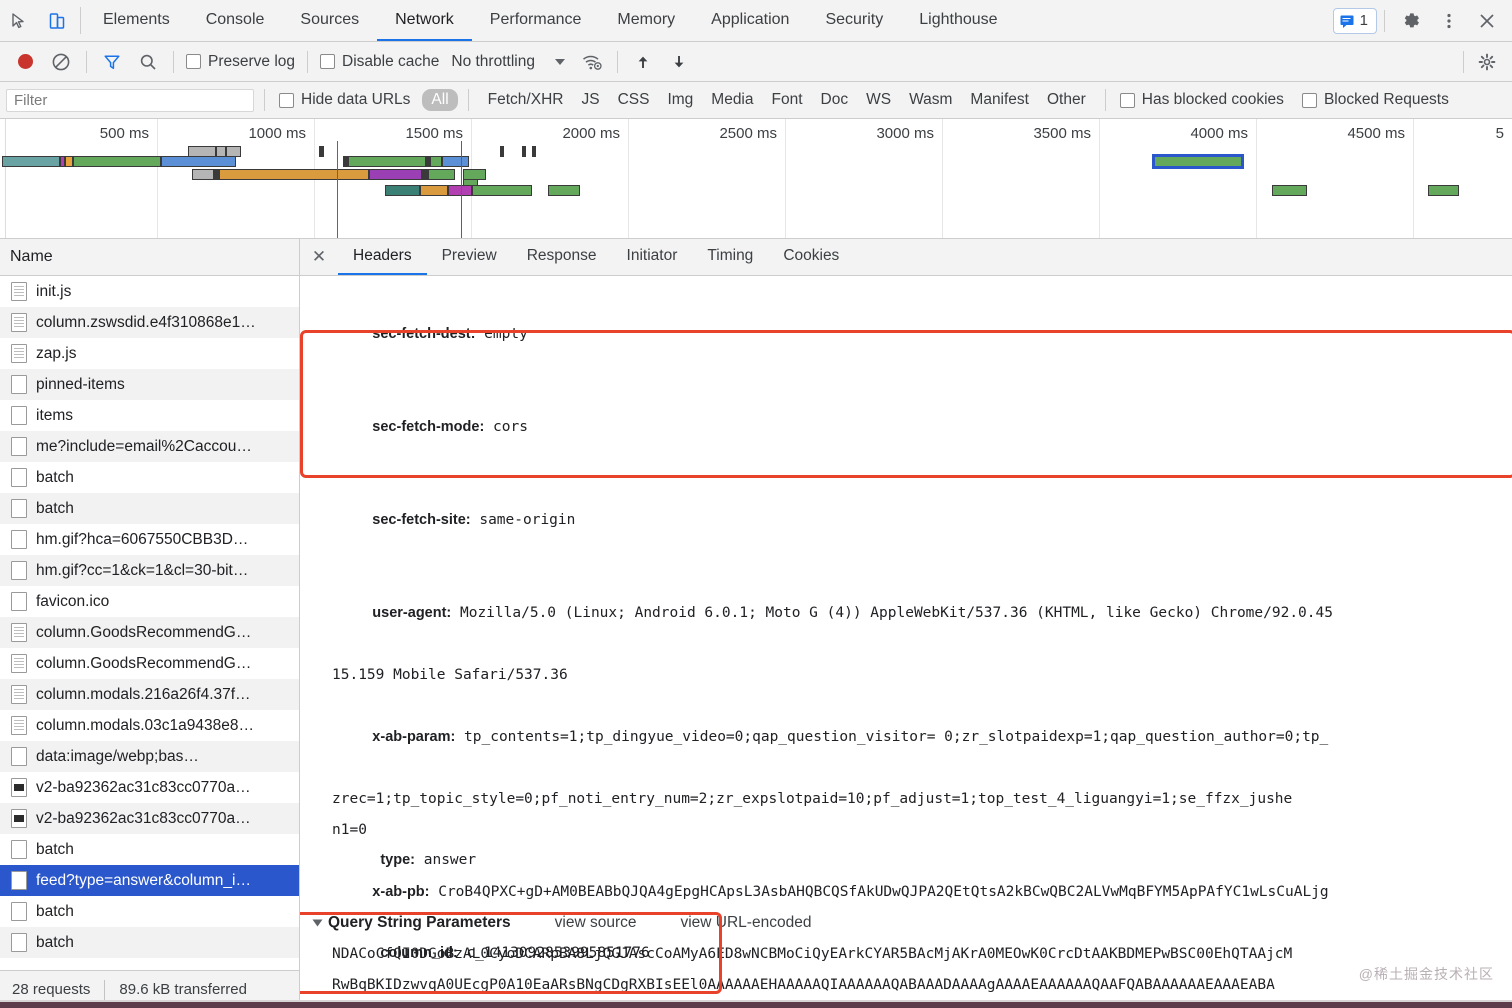 The image size is (1512, 1008). I want to click on topbar-actions: 1, so click(1422, 20).